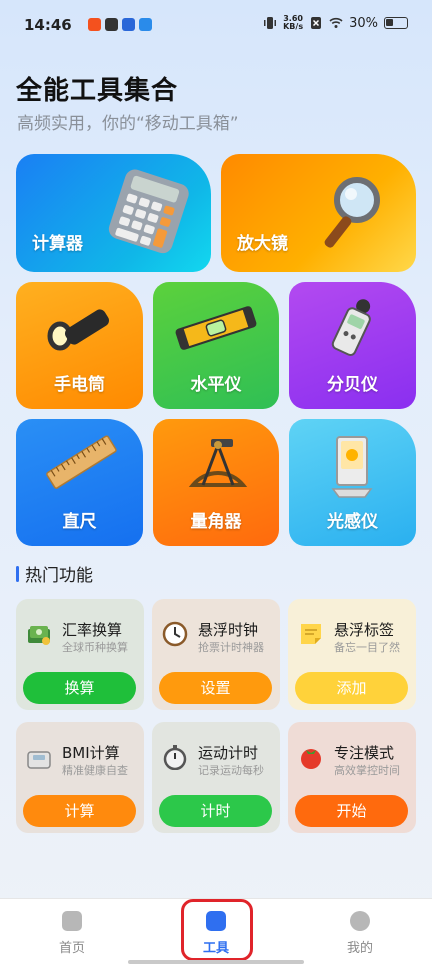 The height and width of the screenshot is (964, 432). I want to click on feature-card-sports-timer: 运动计时 记录运动每秒 计时, so click(216, 777).